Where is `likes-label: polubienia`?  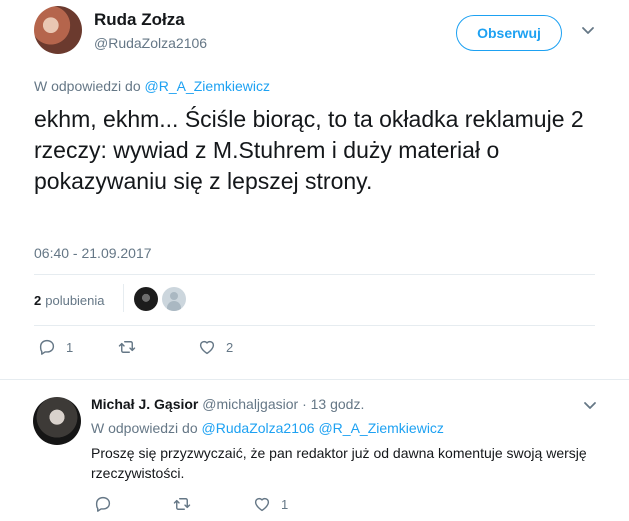 likes-label: polubienia is located at coordinates (75, 300).